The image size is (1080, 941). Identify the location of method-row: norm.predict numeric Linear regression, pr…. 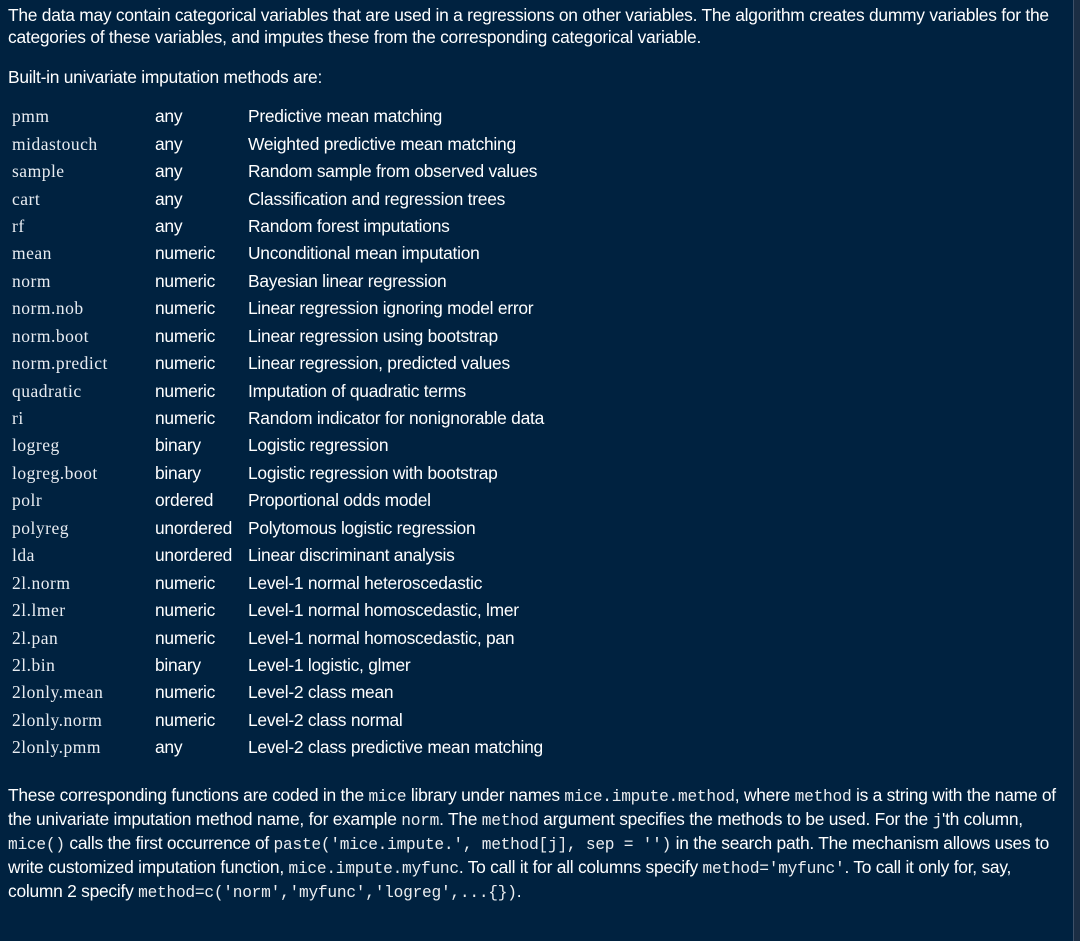
(276, 363).